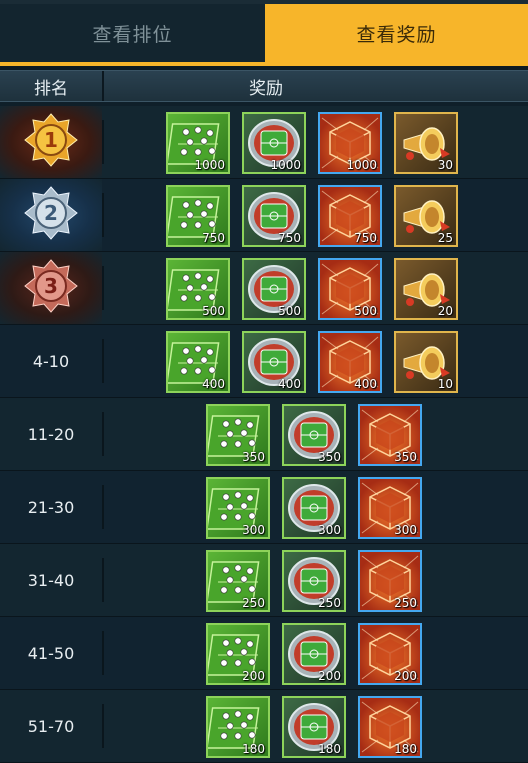  Describe the element at coordinates (198, 143) in the screenshot. I see `reward-item-tactic: 1000` at that location.